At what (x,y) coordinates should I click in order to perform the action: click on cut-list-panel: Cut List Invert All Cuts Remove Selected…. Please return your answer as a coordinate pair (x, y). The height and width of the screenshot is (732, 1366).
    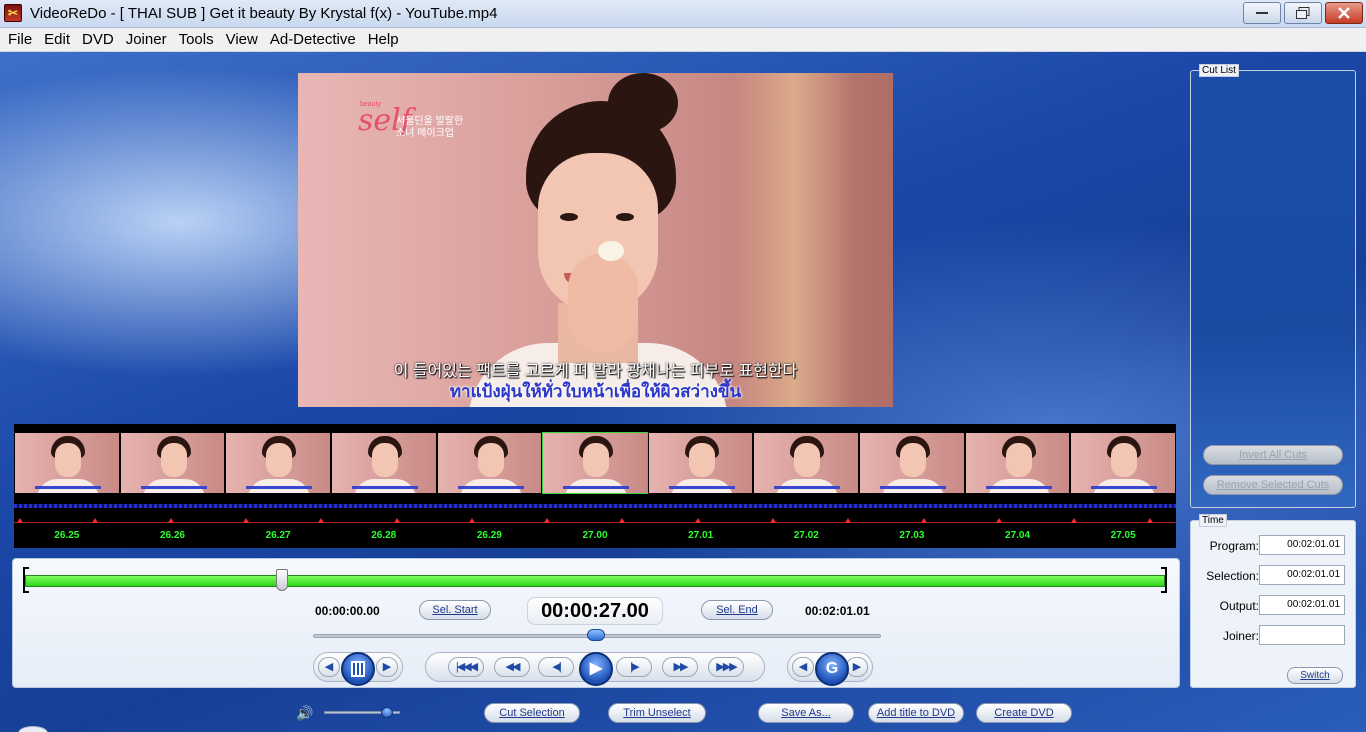
    Looking at the image, I should click on (1273, 286).